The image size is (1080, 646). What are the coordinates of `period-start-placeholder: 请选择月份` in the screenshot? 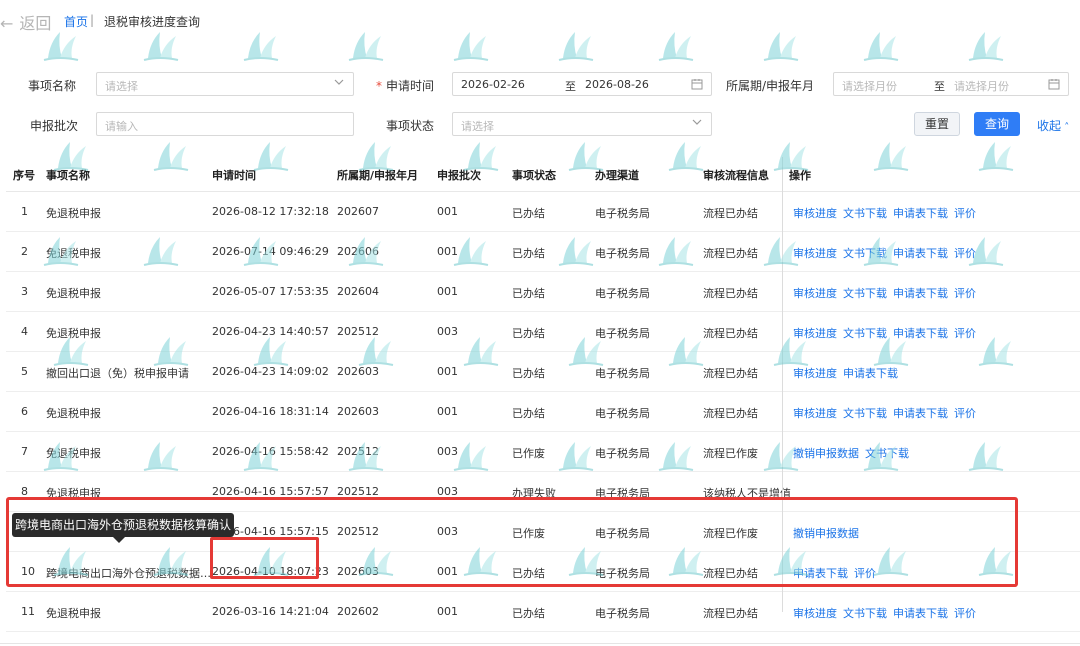 It's located at (869, 86).